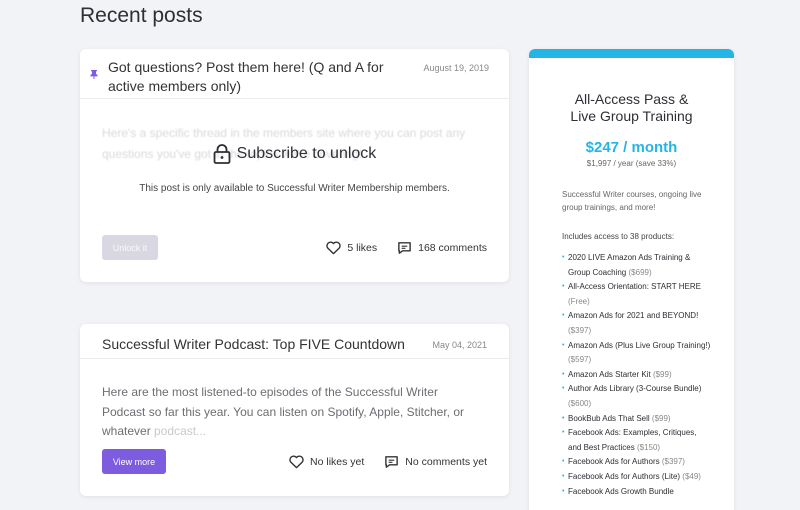 The width and height of the screenshot is (800, 510). I want to click on accent-bar, so click(631, 53).